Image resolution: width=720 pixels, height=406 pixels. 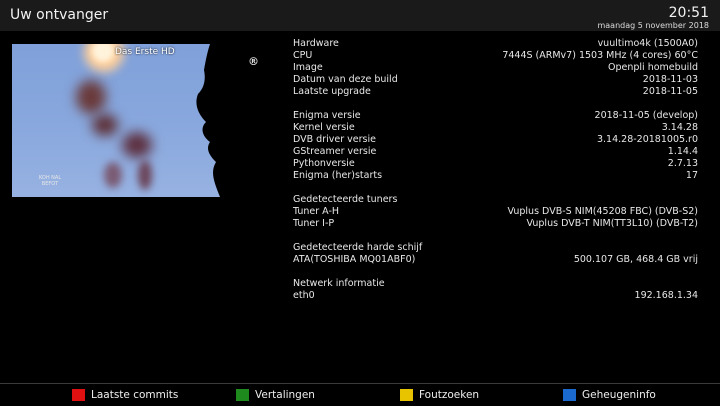 I want to click on info-row-python: Pythonversie 2.7.13, so click(x=495, y=163).